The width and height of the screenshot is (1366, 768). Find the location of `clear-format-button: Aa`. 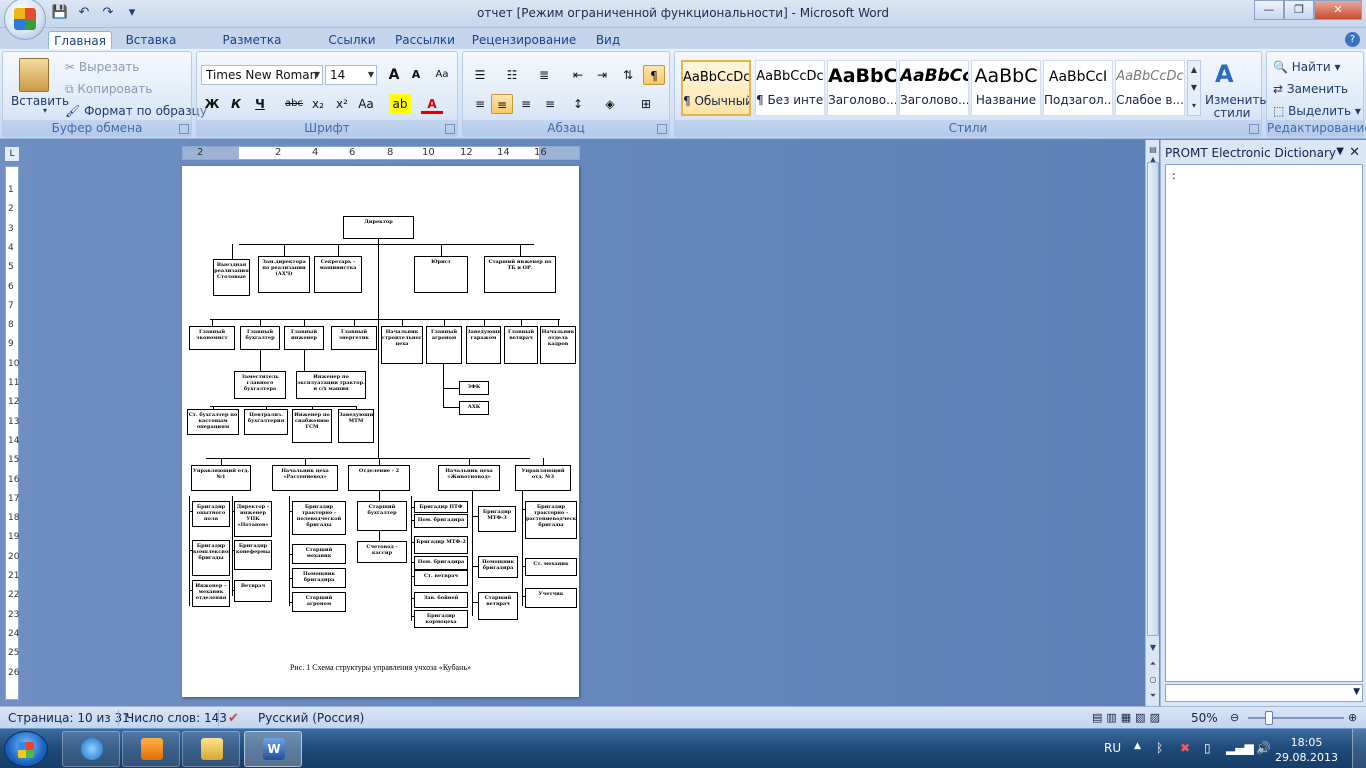

clear-format-button: Aa is located at coordinates (442, 75).